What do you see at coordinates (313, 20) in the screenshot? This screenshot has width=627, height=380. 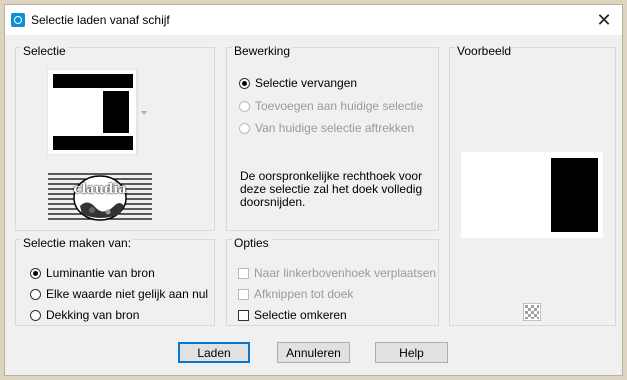 I see `title-bar: Selectie laden vanaf schijf ✕` at bounding box center [313, 20].